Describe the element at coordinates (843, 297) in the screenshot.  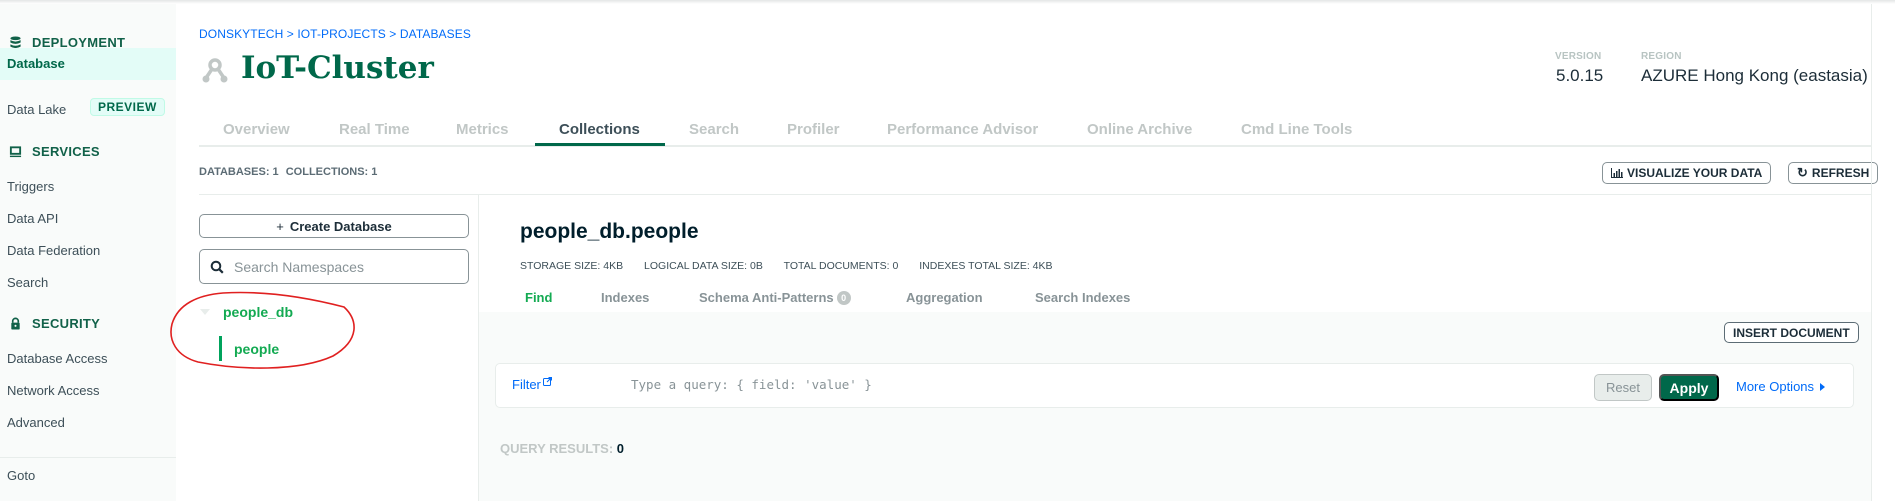
I see `anti-patterns-count-badge: 0` at that location.